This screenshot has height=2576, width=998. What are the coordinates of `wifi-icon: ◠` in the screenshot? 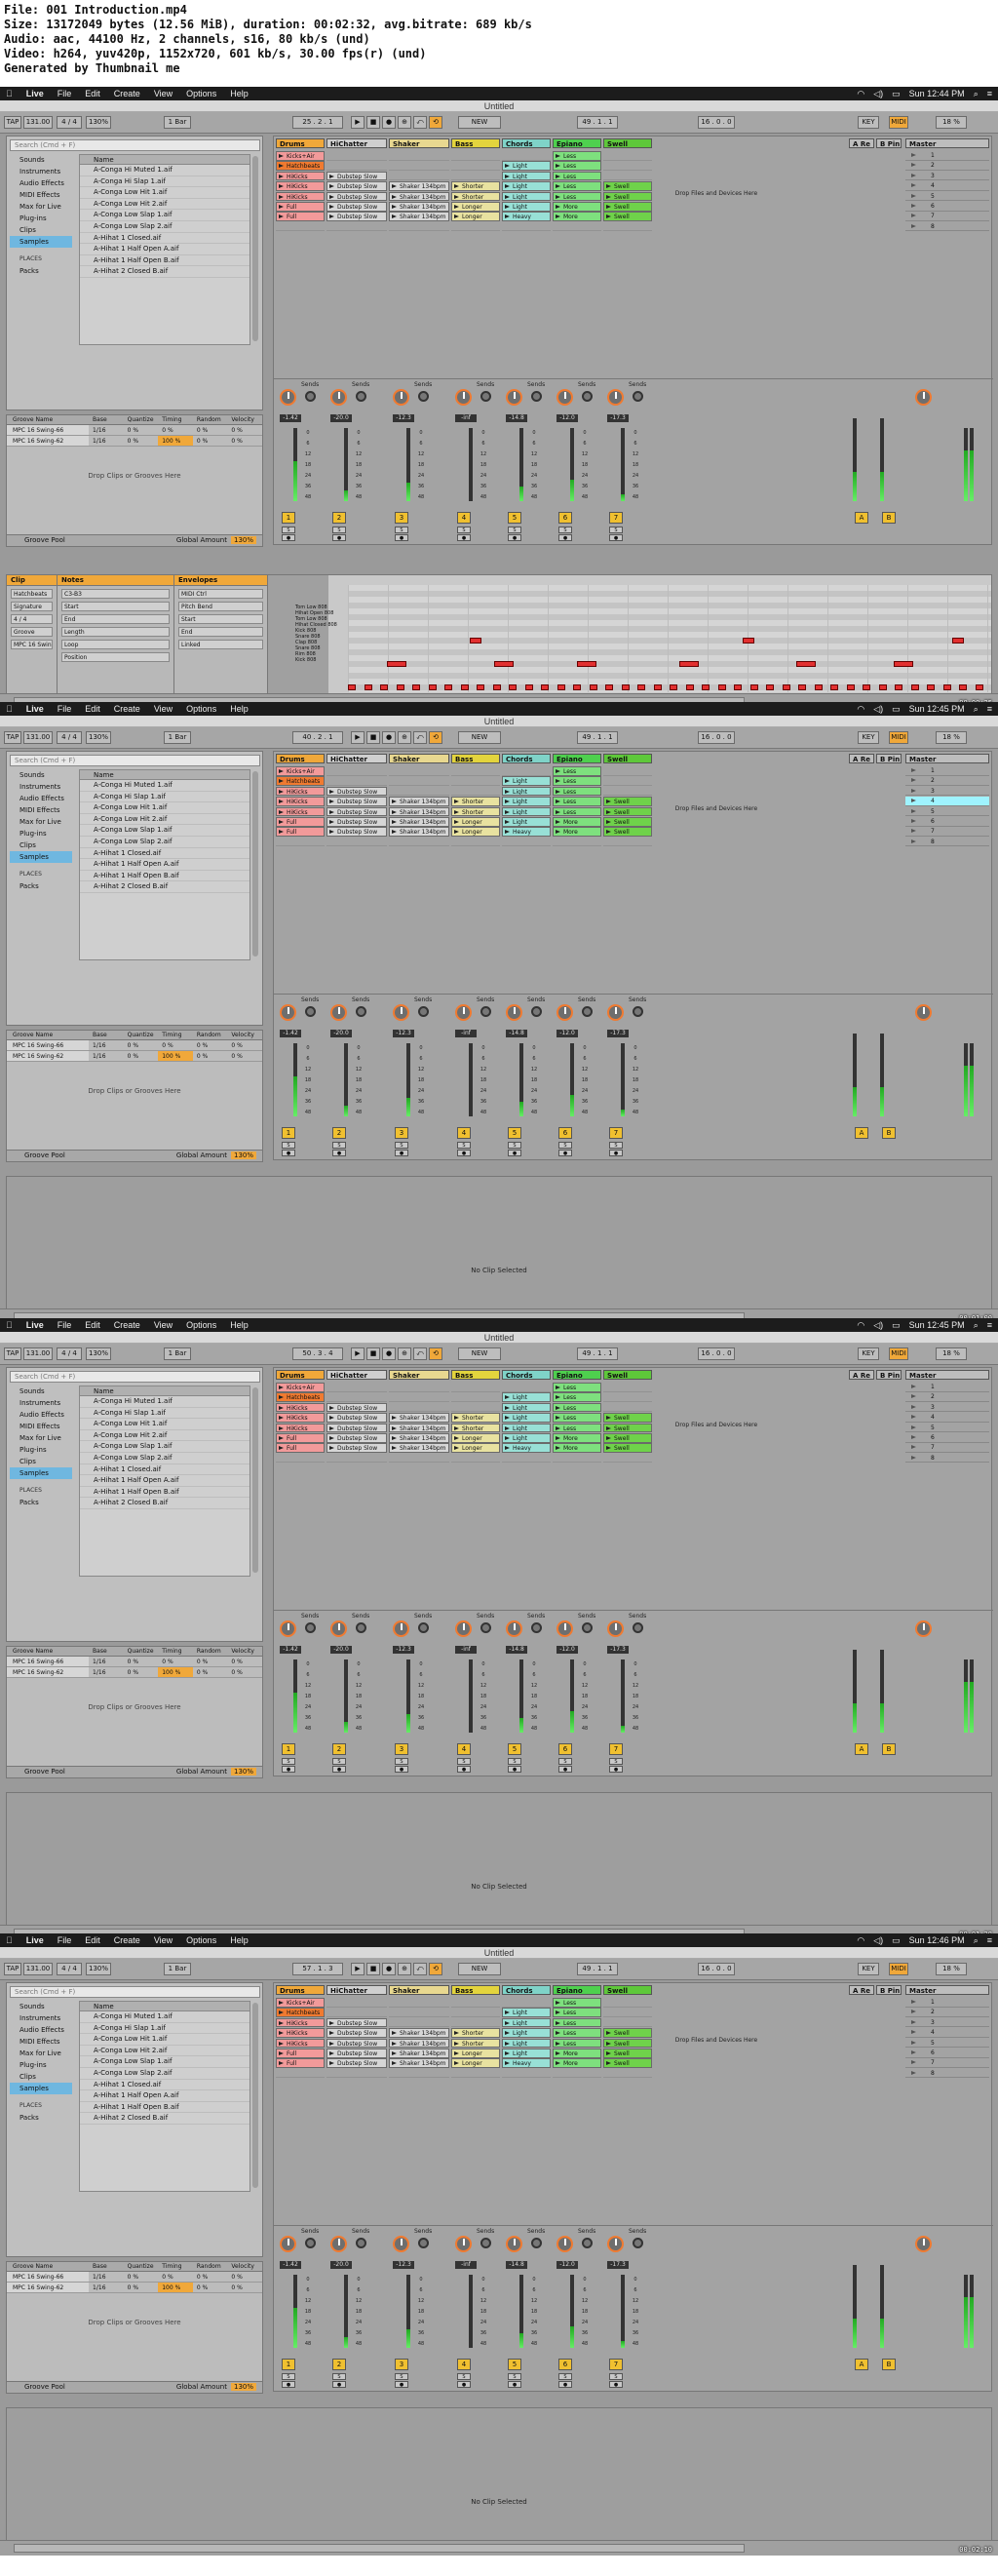 It's located at (860, 709).